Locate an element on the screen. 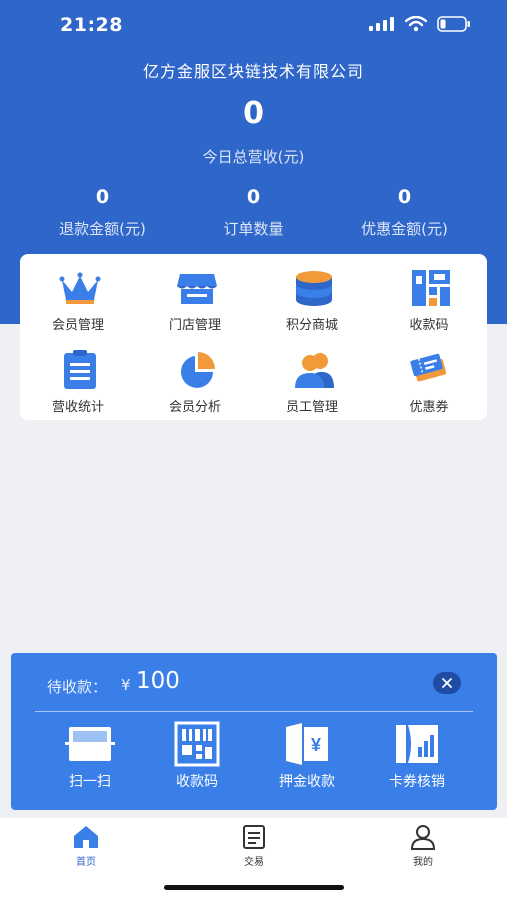 Image resolution: width=507 pixels, height=900 pixels. staff-icon is located at coordinates (314, 370).